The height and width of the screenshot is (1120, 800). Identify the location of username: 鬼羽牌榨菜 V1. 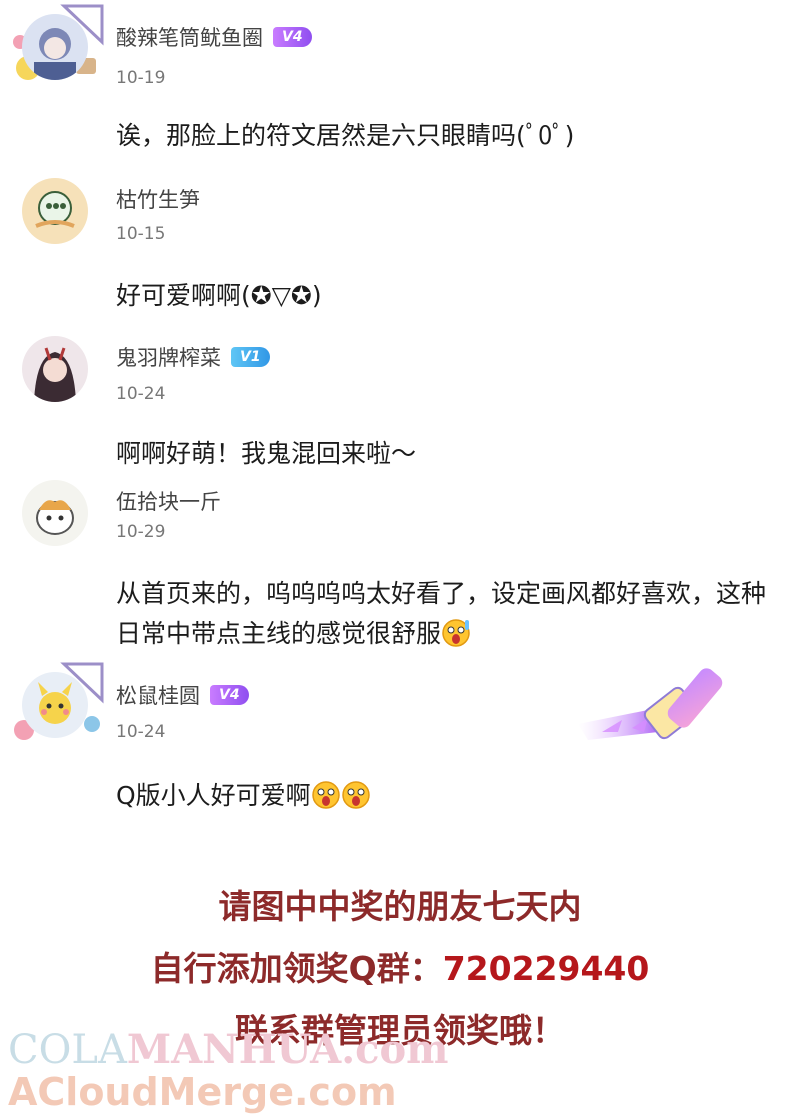
(193, 357).